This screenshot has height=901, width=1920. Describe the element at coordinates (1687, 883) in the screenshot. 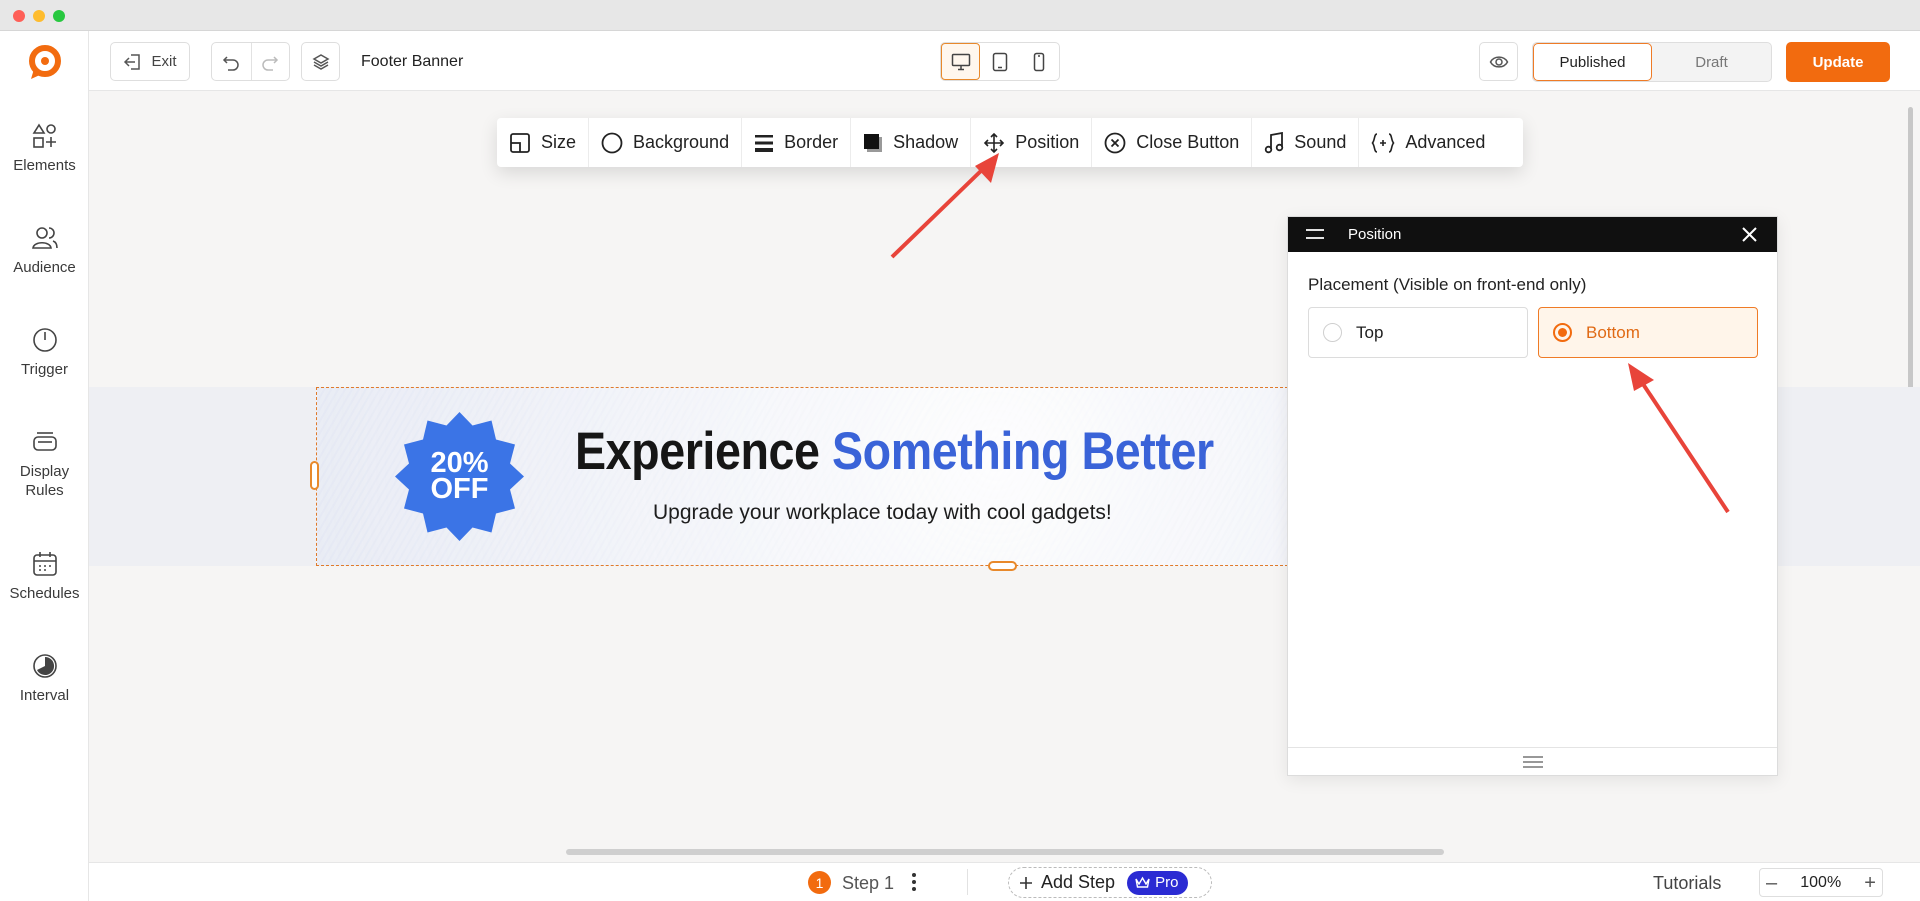

I see `tutorials-link: Tutorials` at that location.